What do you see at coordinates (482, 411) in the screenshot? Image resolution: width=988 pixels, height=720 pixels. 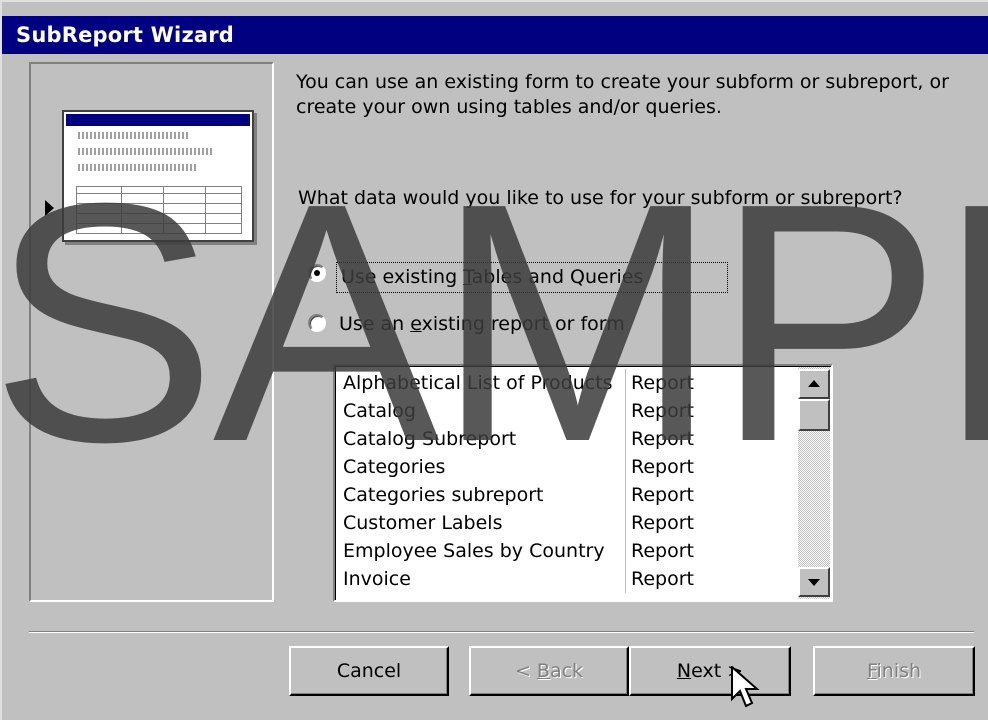 I see `list-item-name: Catalog` at bounding box center [482, 411].